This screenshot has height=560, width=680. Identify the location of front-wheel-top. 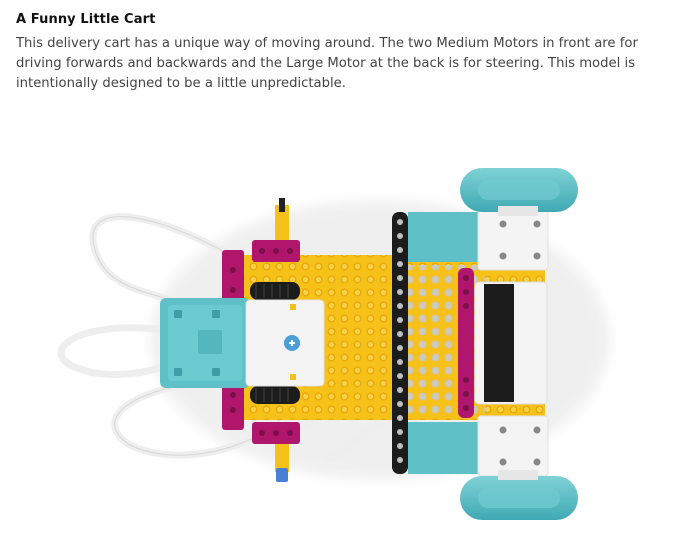
(275, 291).